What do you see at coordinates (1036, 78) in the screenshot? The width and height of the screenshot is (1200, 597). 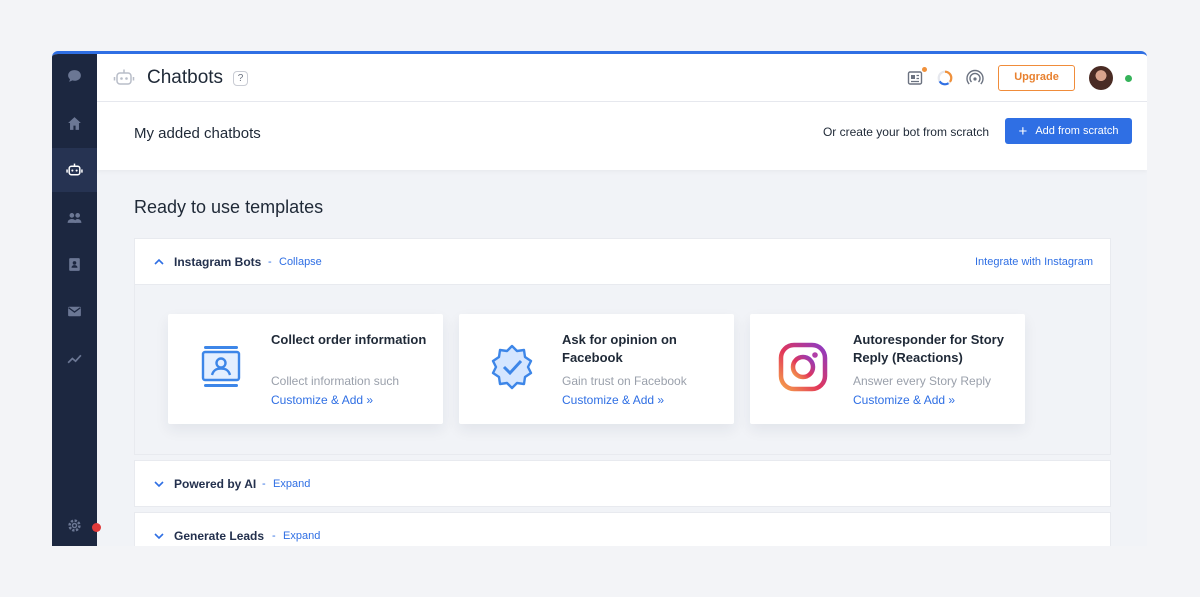 I see `upgrade-button: Upgrade` at bounding box center [1036, 78].